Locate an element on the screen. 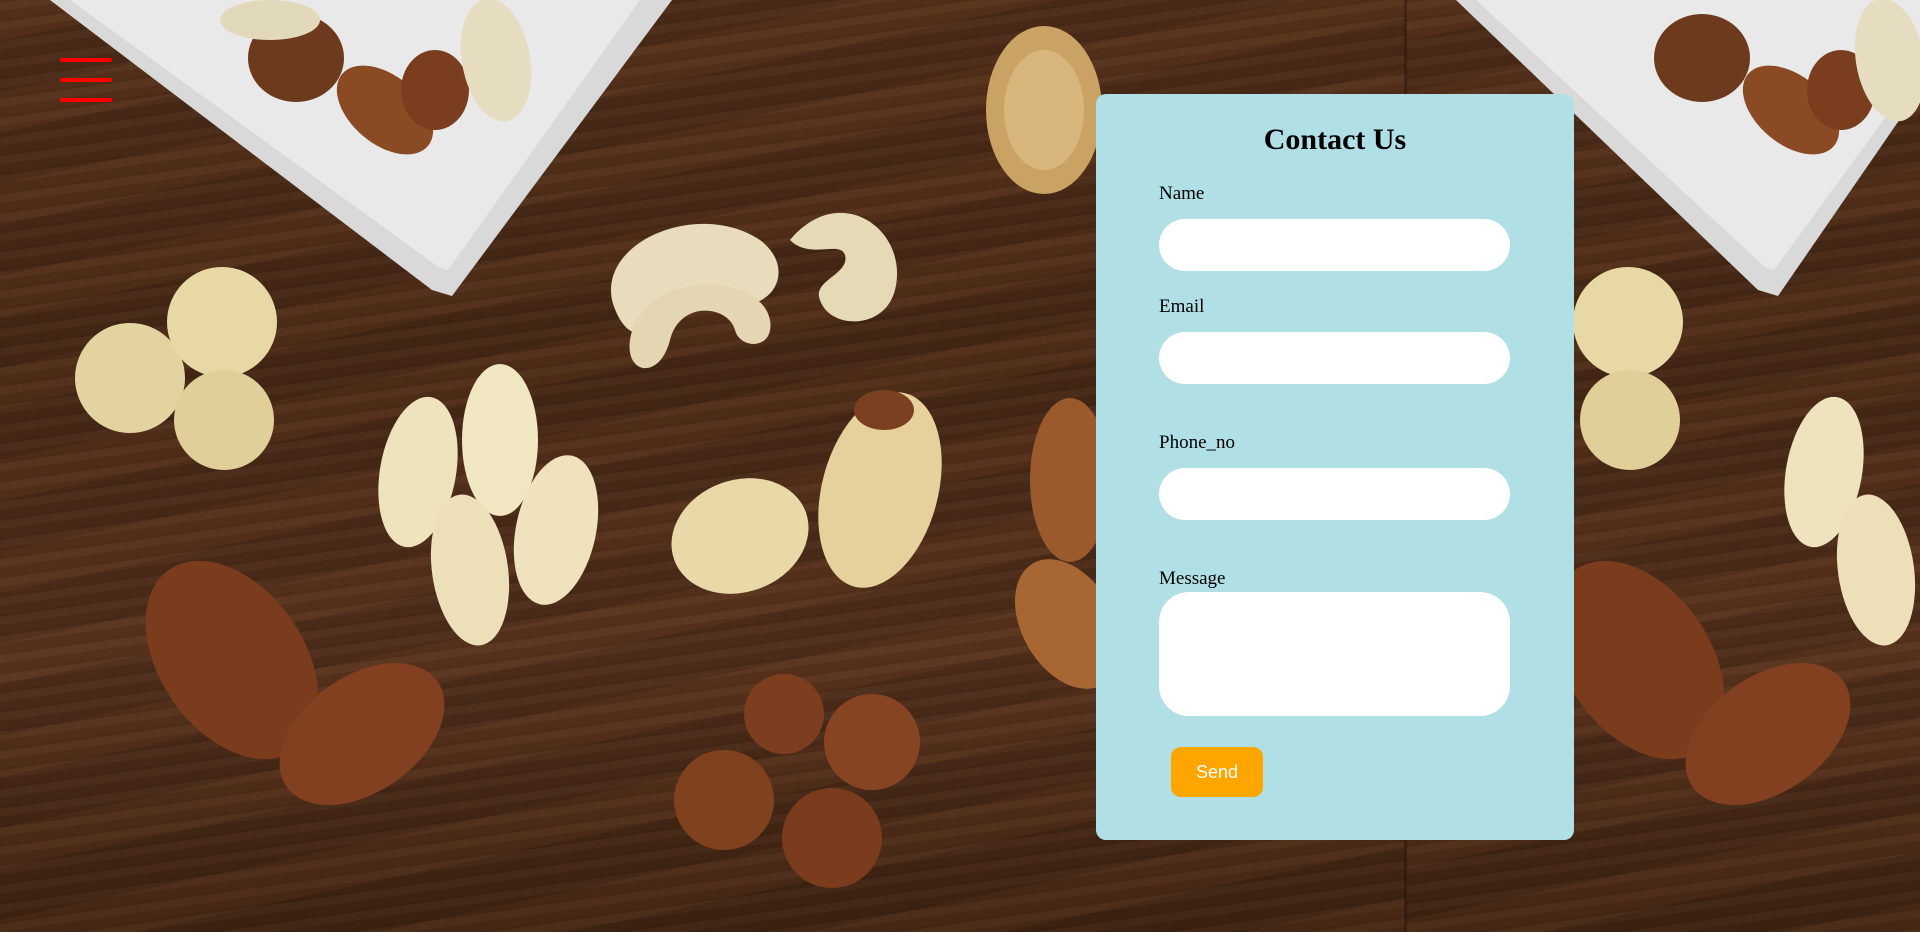 This screenshot has width=1920, height=932. email-label: Email is located at coordinates (1182, 306).